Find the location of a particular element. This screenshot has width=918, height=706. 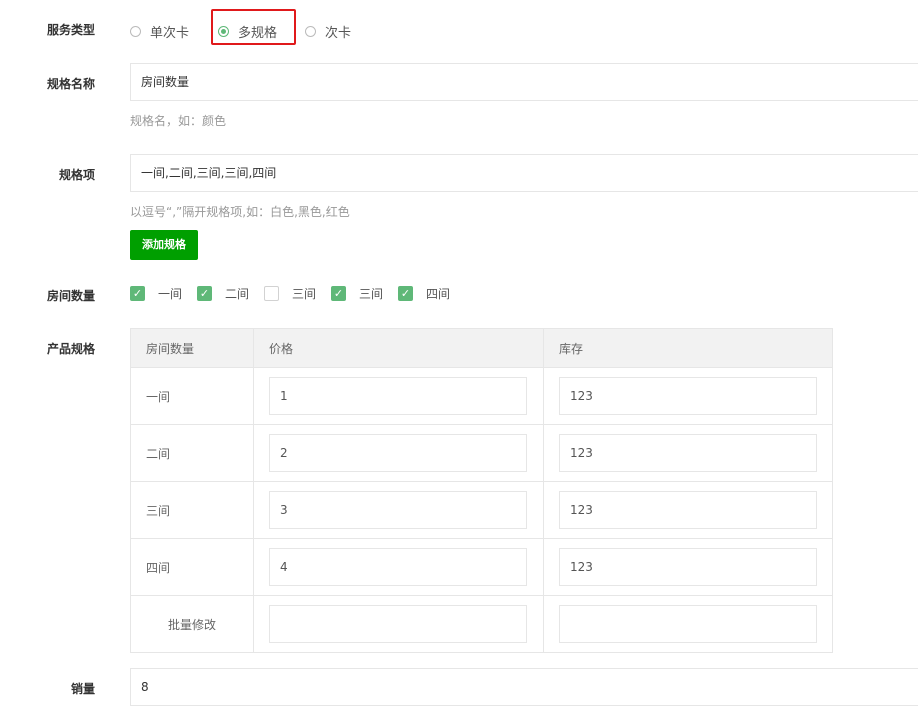

service-type-label: 服务类型 is located at coordinates (70, 30).